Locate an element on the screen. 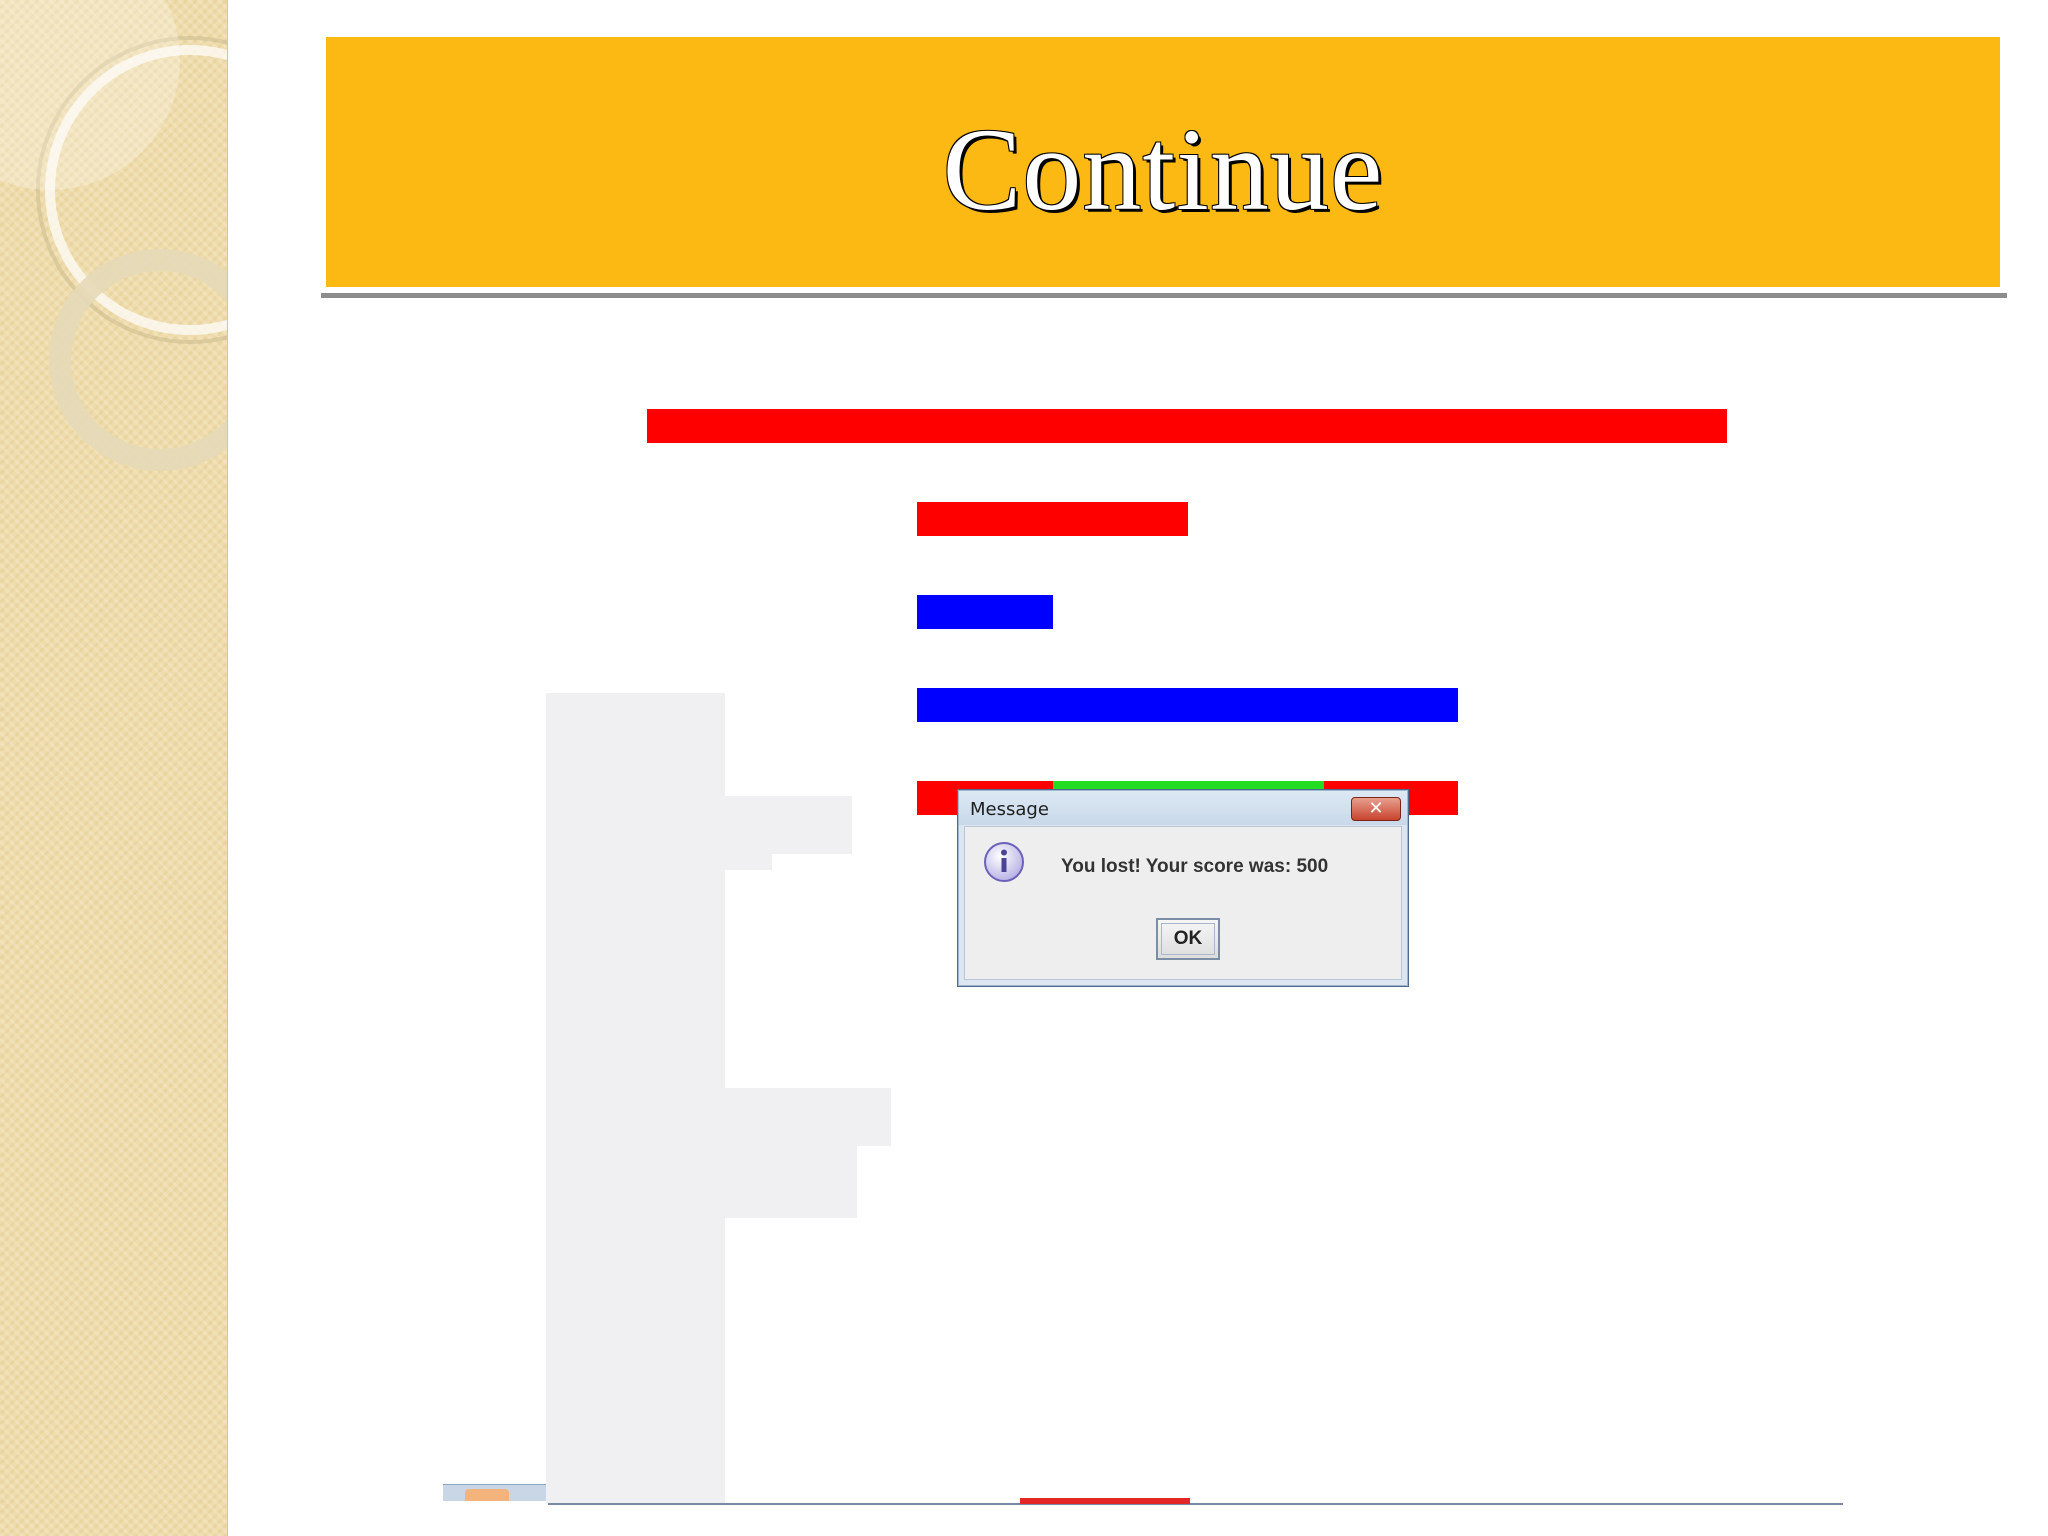 This screenshot has height=1536, width=2048. game-floor-line is located at coordinates (1195, 1504).